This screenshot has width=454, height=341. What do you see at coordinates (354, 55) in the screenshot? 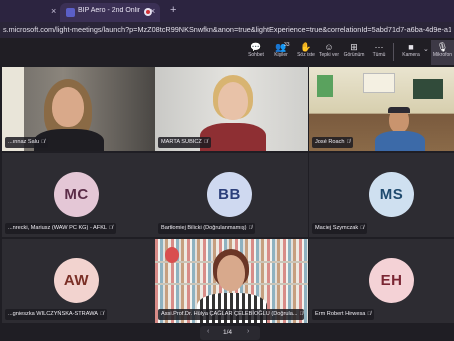
I see `view-label: Görünüm` at bounding box center [354, 55].